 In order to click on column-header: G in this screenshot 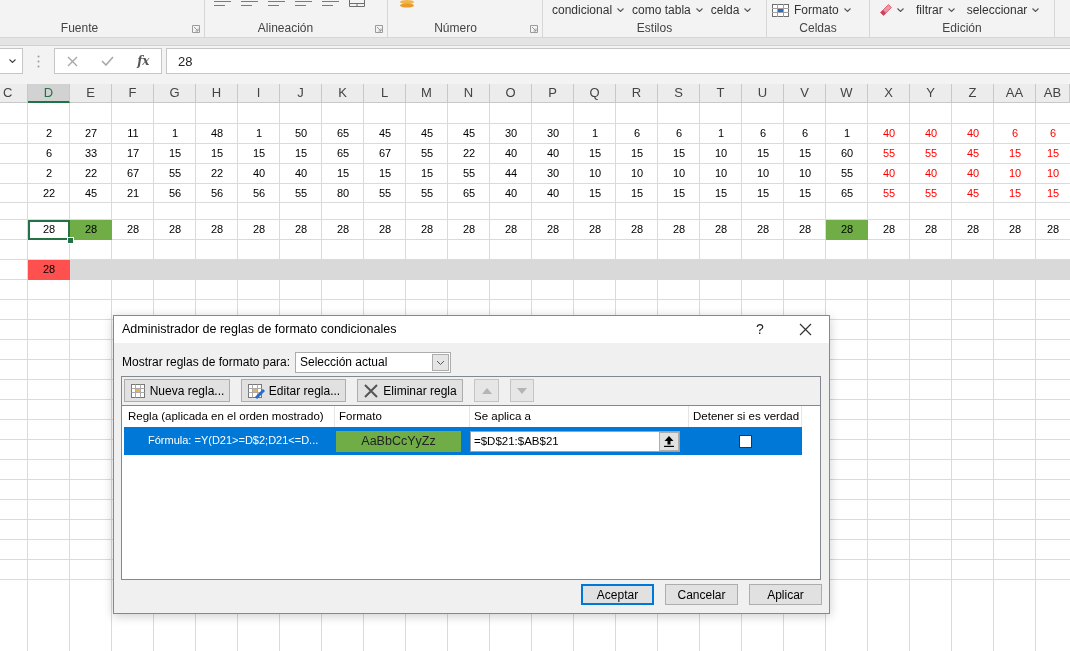, I will do `click(175, 93)`.